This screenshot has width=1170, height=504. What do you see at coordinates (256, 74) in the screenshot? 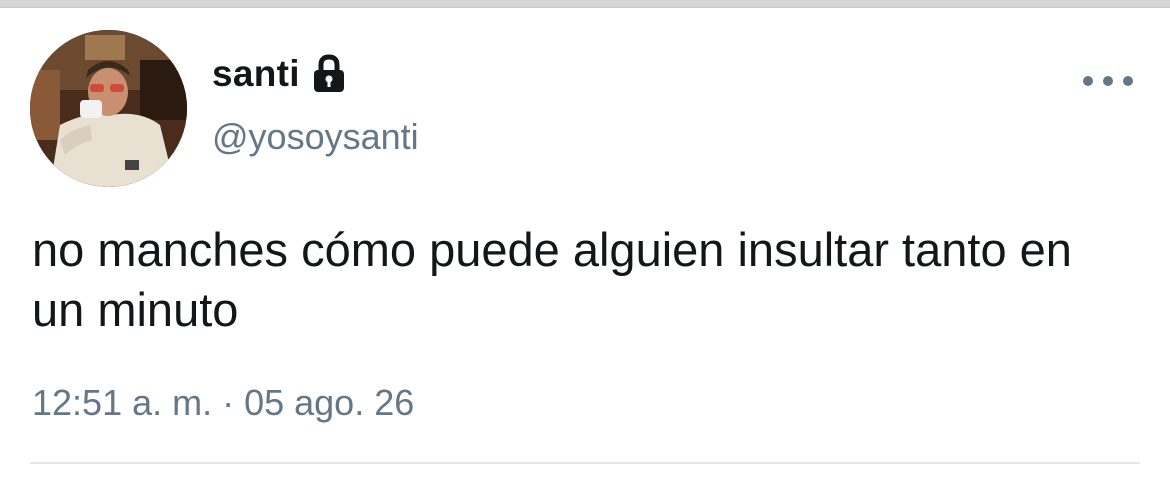
I see `display-name: santi` at bounding box center [256, 74].